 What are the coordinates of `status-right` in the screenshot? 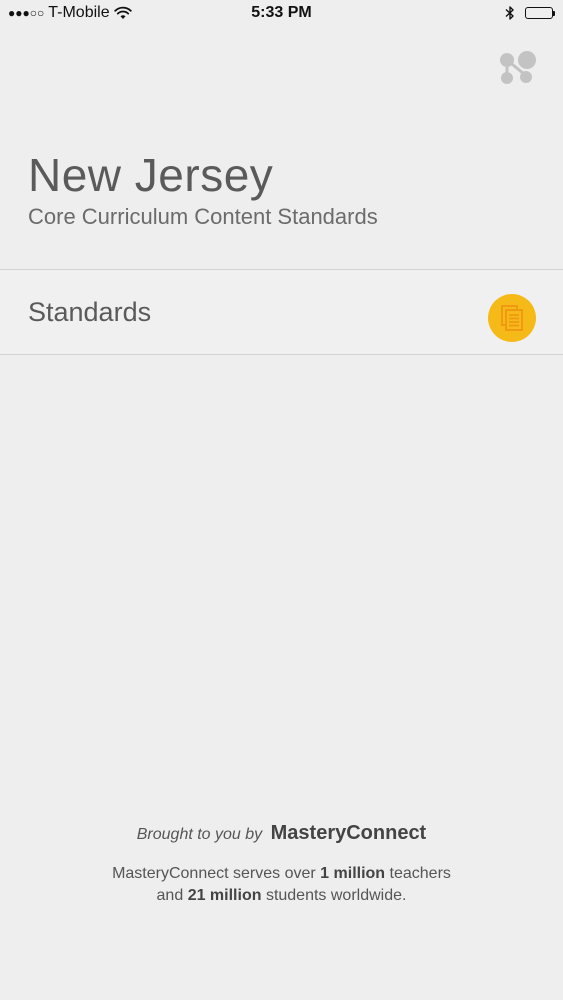 It's located at (530, 13).